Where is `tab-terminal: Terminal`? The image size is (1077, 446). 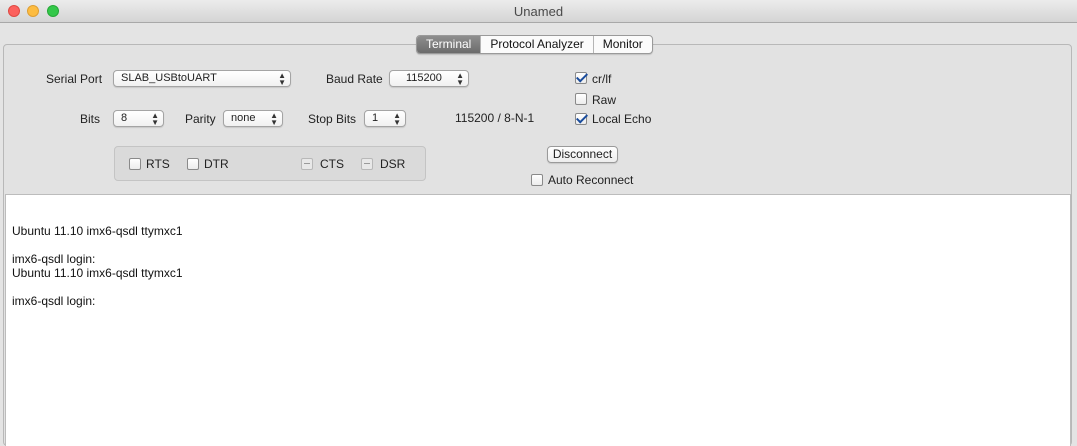 tab-terminal: Terminal is located at coordinates (449, 44).